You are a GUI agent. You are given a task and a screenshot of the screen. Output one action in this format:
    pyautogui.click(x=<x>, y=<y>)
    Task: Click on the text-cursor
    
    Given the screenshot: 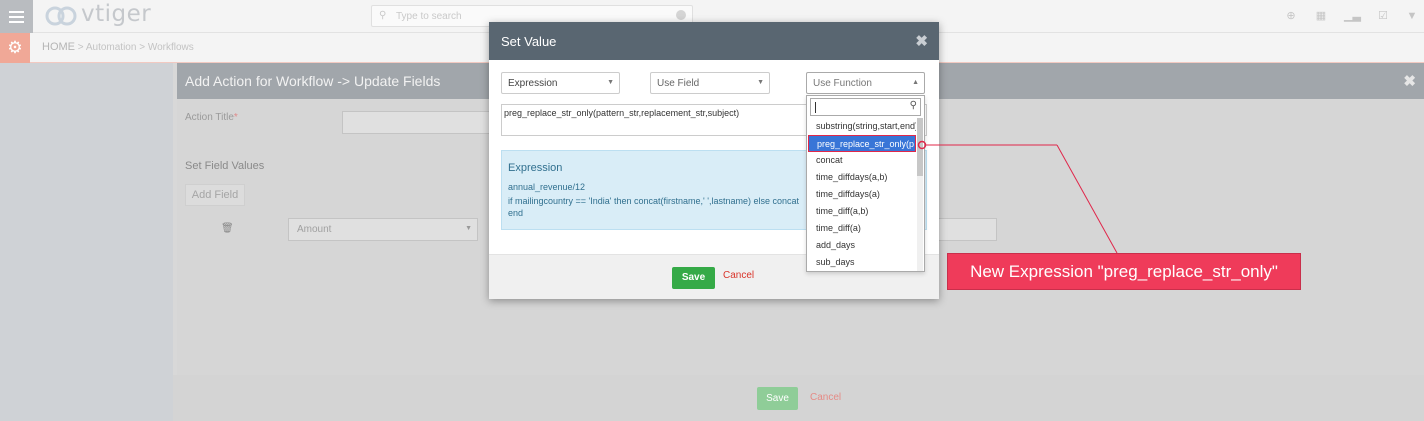 What is the action you would take?
    pyautogui.click(x=815, y=107)
    